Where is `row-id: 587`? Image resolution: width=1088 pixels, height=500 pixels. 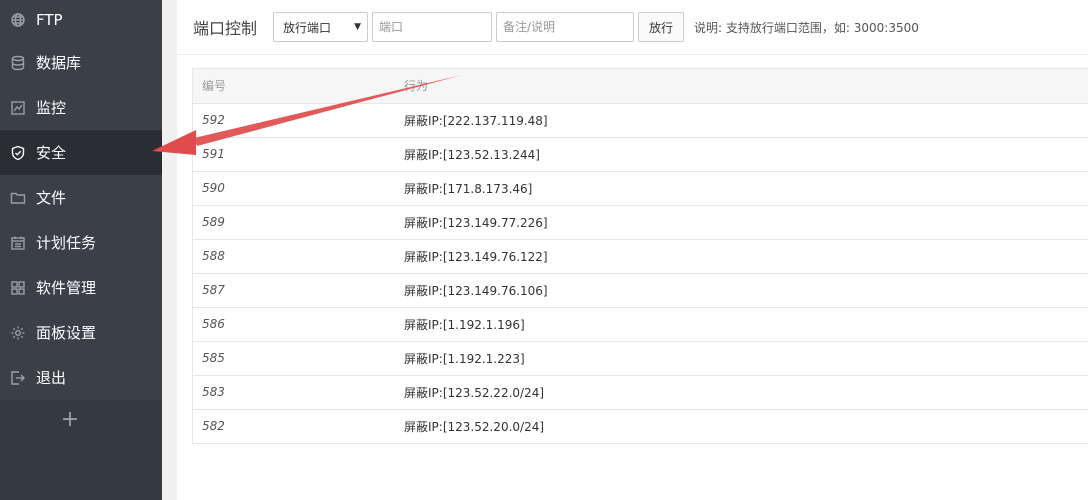
row-id: 587 is located at coordinates (213, 290).